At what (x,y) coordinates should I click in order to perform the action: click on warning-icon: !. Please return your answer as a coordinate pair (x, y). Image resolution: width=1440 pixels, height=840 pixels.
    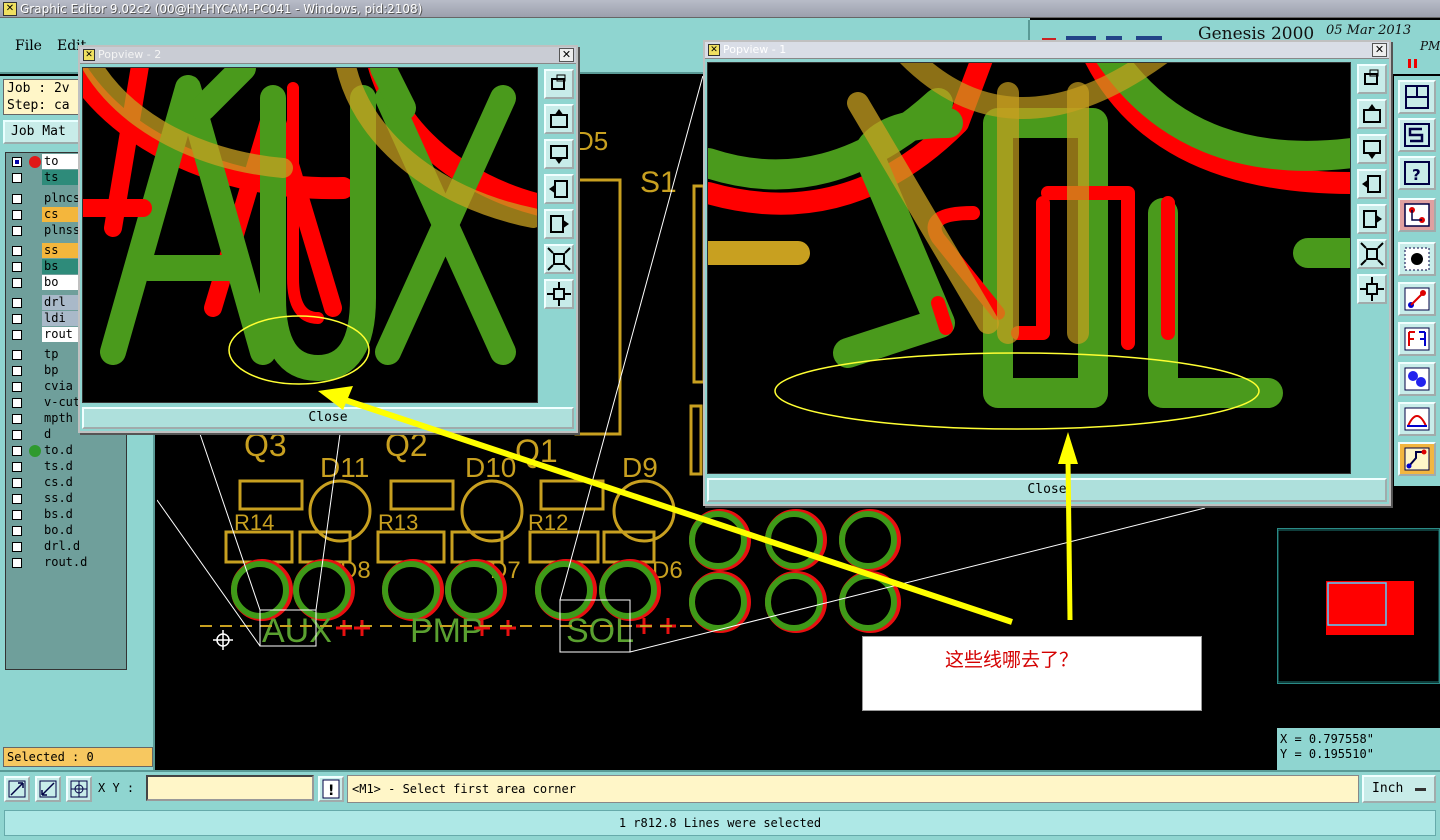
    Looking at the image, I should click on (331, 789).